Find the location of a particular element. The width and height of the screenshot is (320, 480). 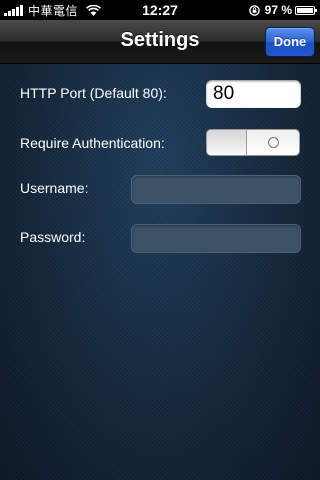

password-label: Password: is located at coordinates (53, 237).